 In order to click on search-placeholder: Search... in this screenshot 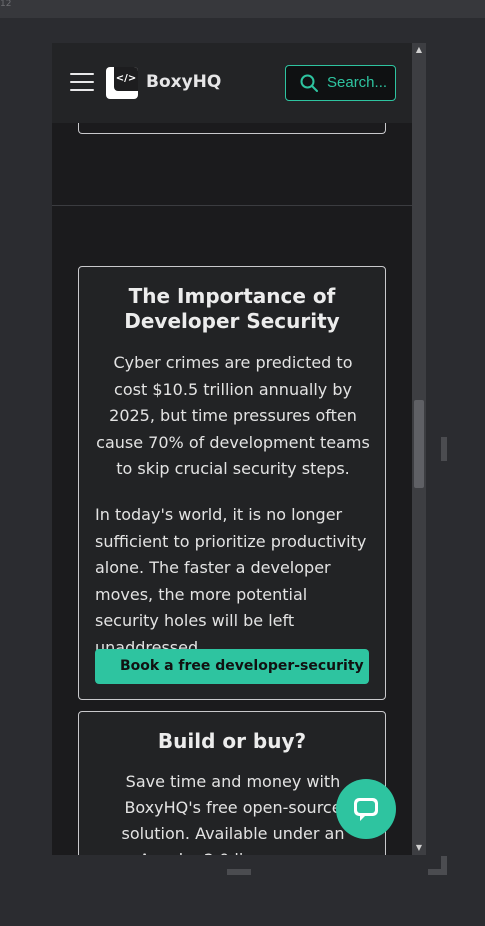, I will do `click(357, 82)`.